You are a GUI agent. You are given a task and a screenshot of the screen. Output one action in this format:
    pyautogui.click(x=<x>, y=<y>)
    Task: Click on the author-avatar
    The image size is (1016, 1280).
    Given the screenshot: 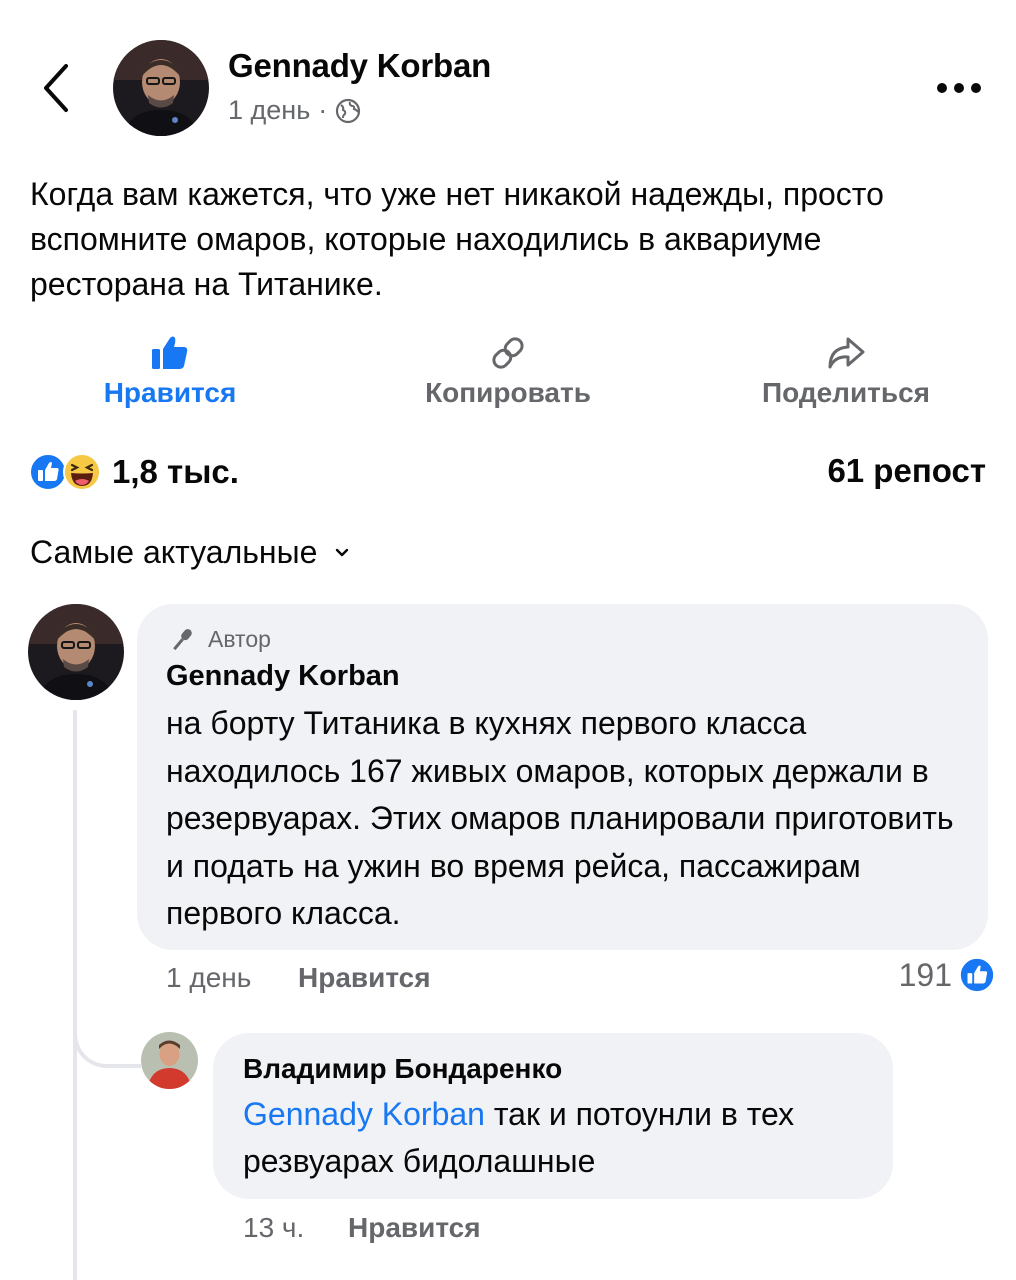 What is the action you would take?
    pyautogui.click(x=161, y=88)
    